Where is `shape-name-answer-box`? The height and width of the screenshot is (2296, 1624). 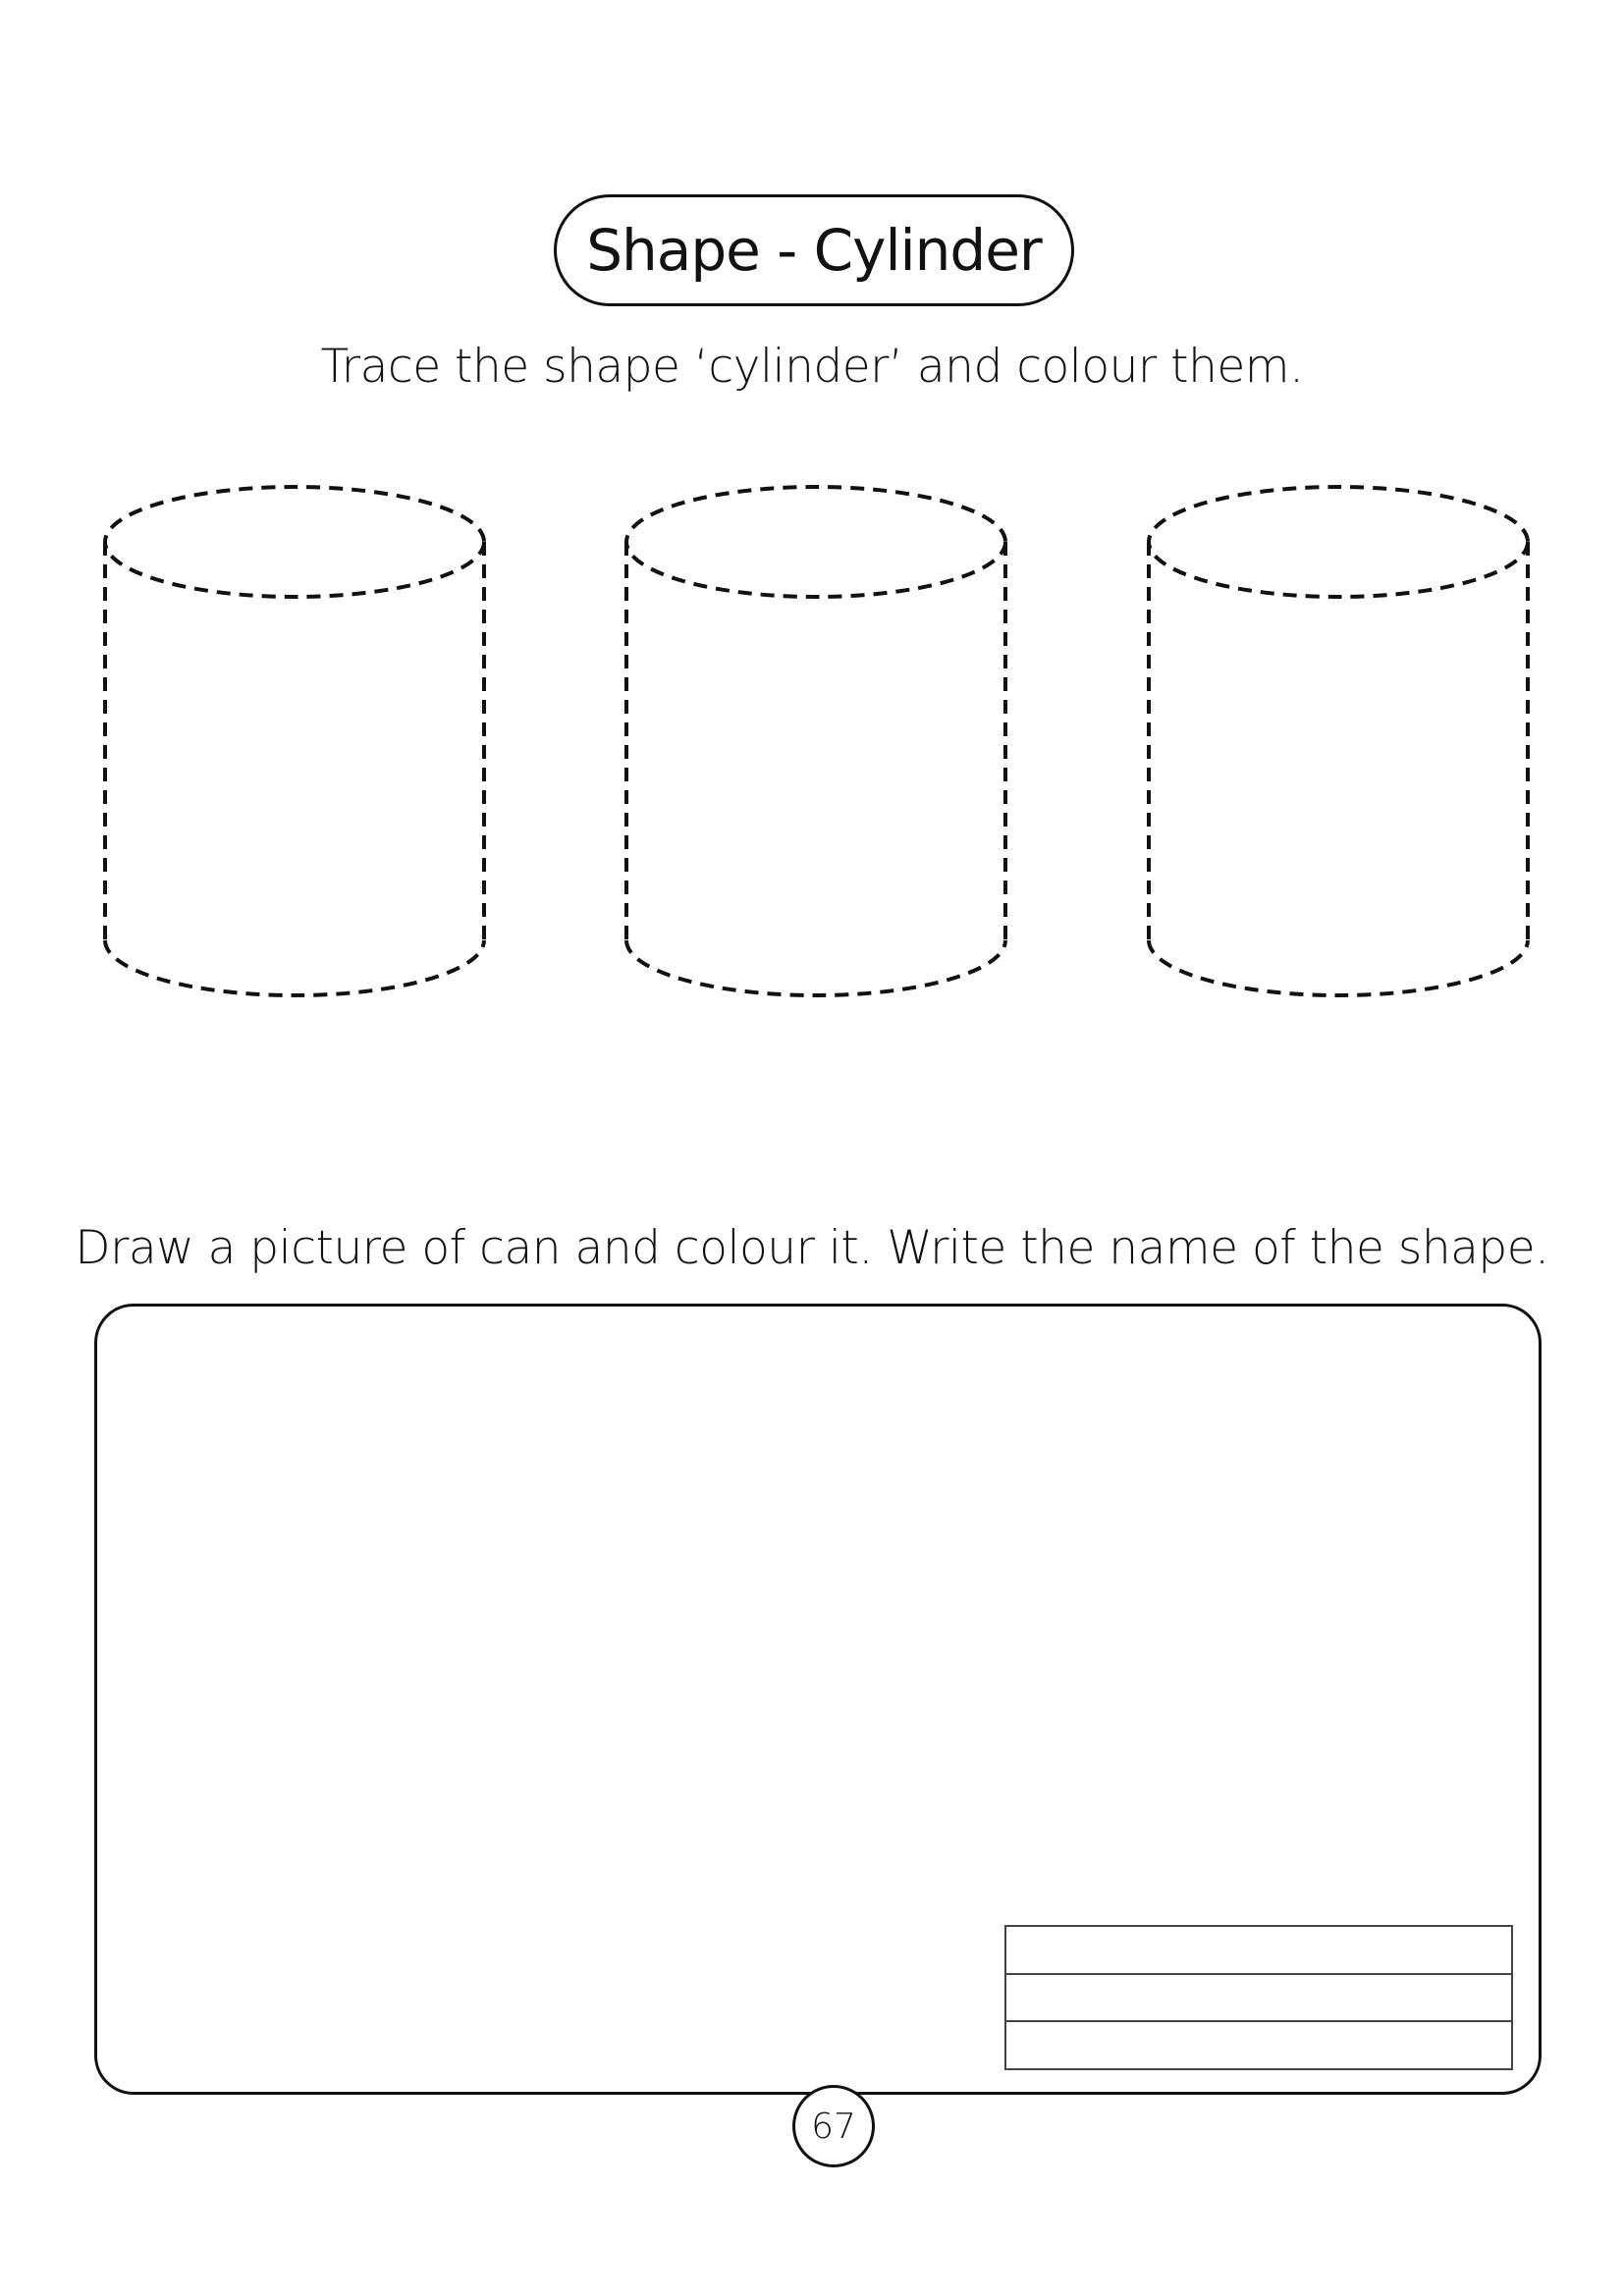 shape-name-answer-box is located at coordinates (1258, 1997).